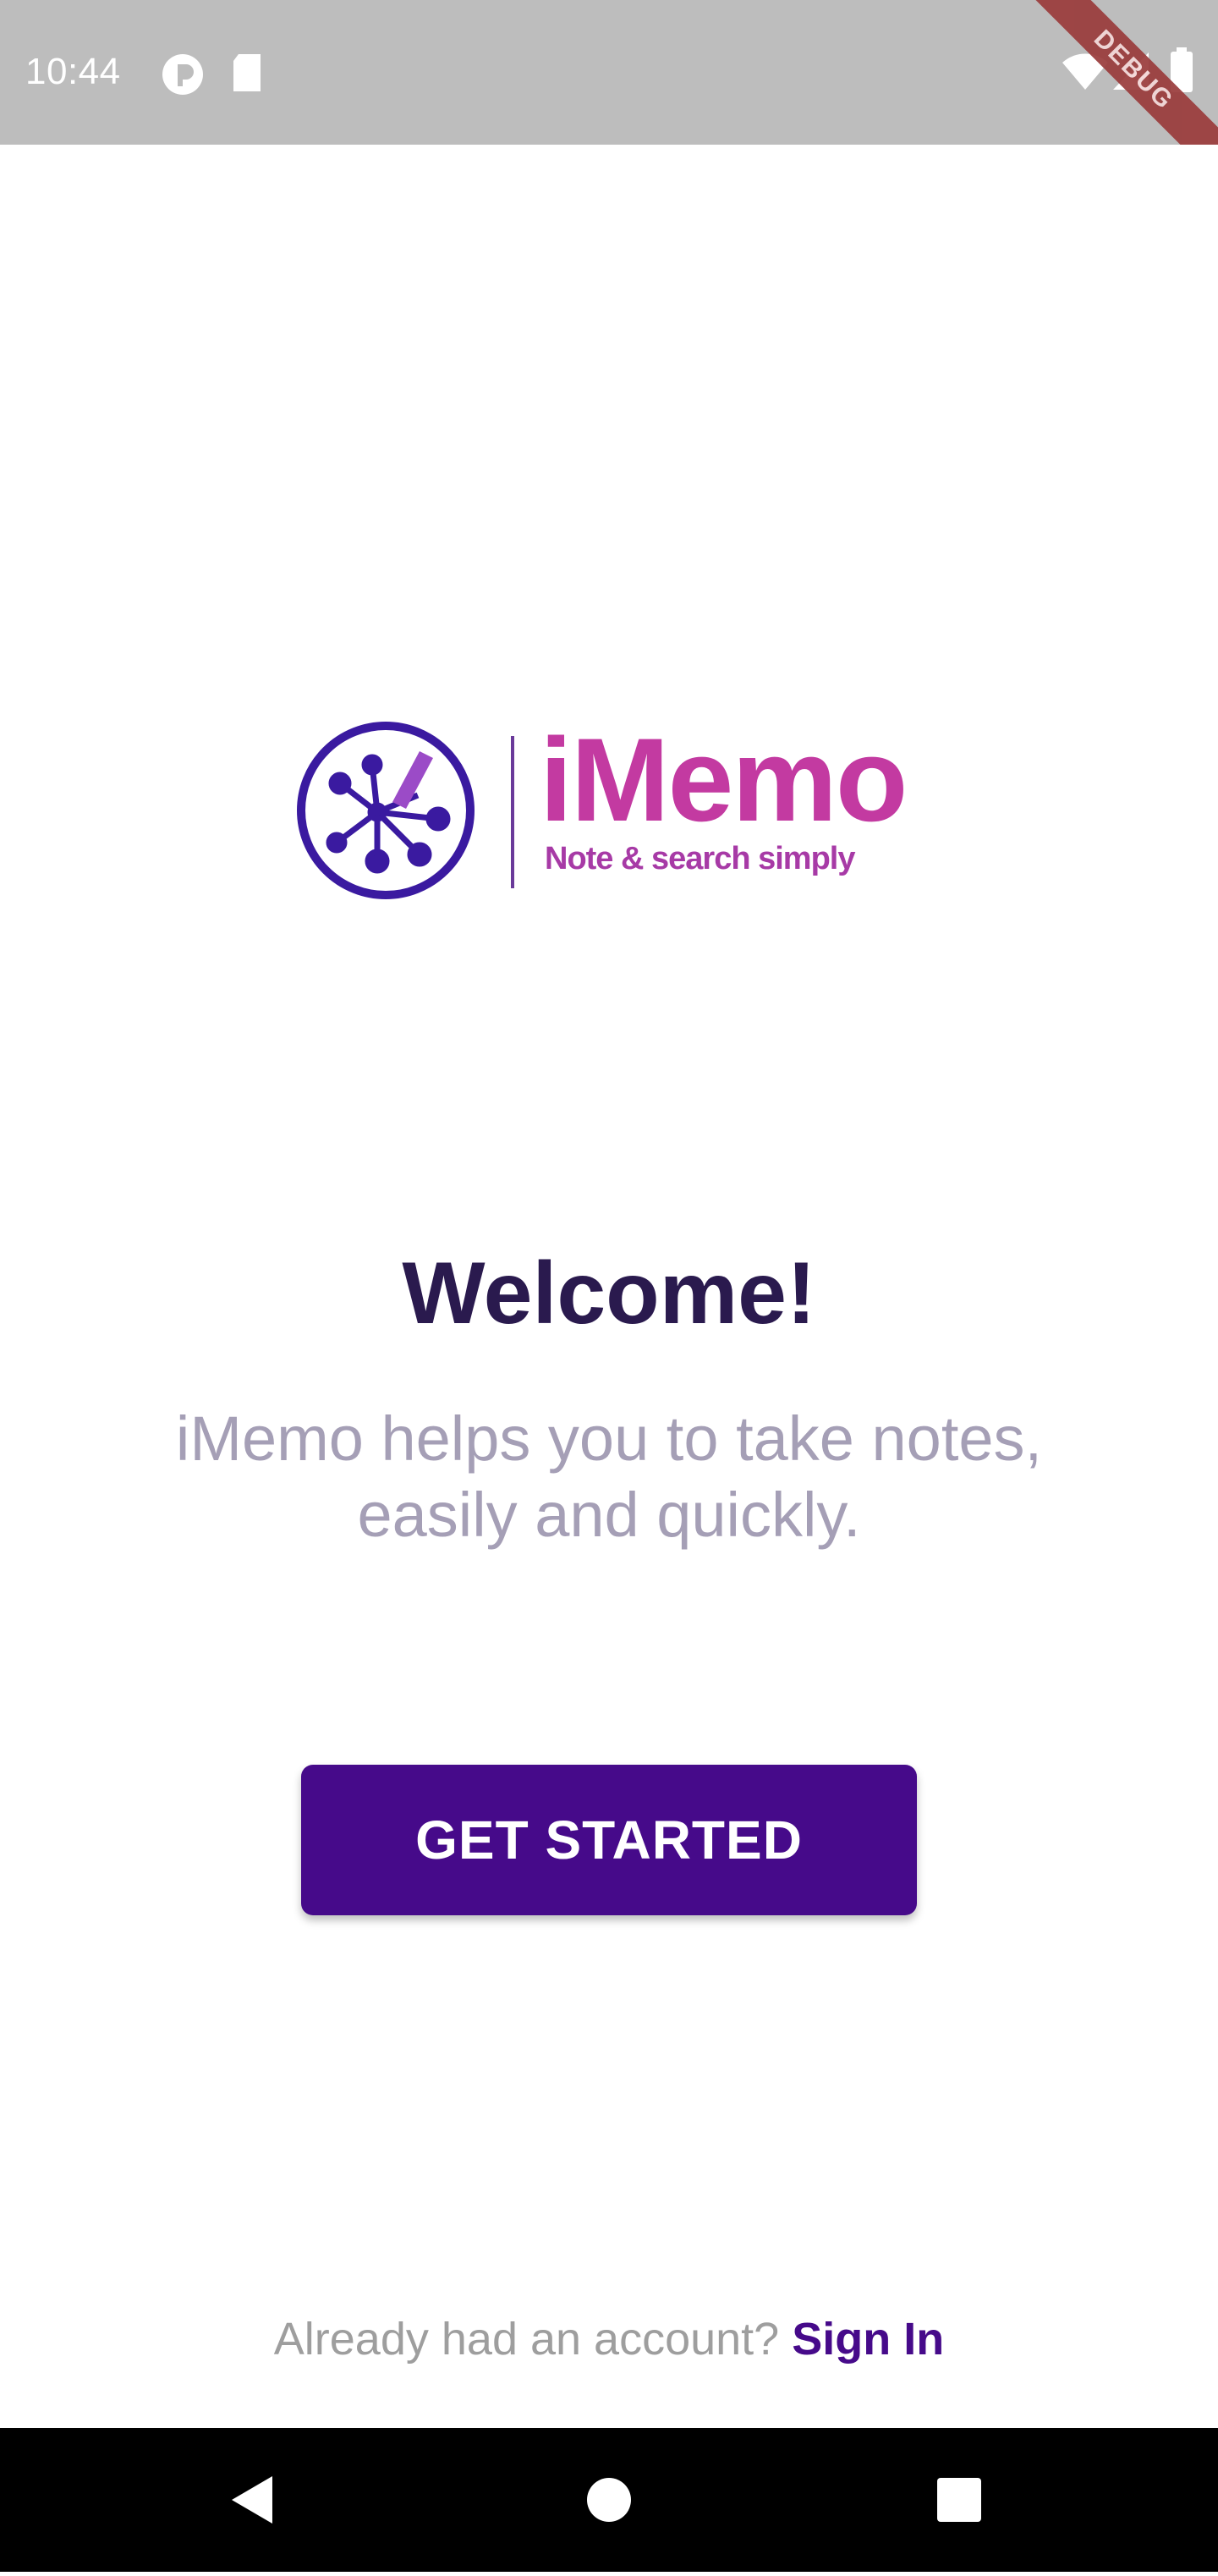  What do you see at coordinates (512, 812) in the screenshot?
I see `logo-divider` at bounding box center [512, 812].